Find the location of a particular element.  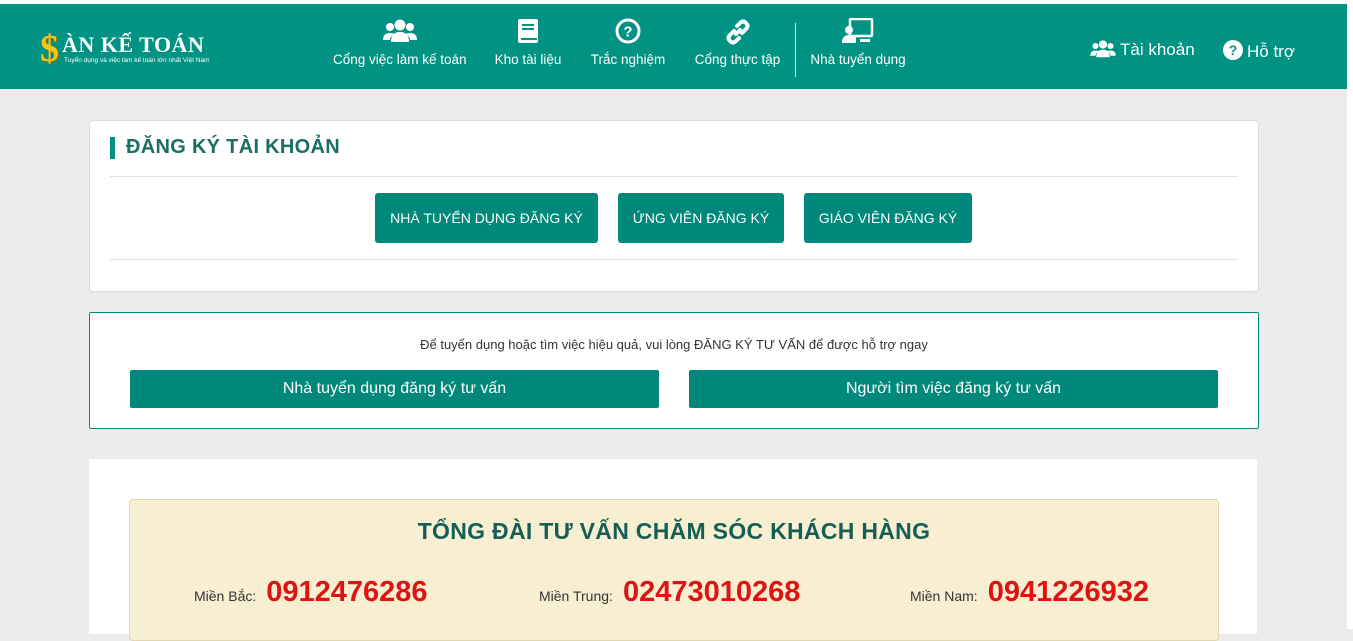

nav-divider is located at coordinates (795, 50).